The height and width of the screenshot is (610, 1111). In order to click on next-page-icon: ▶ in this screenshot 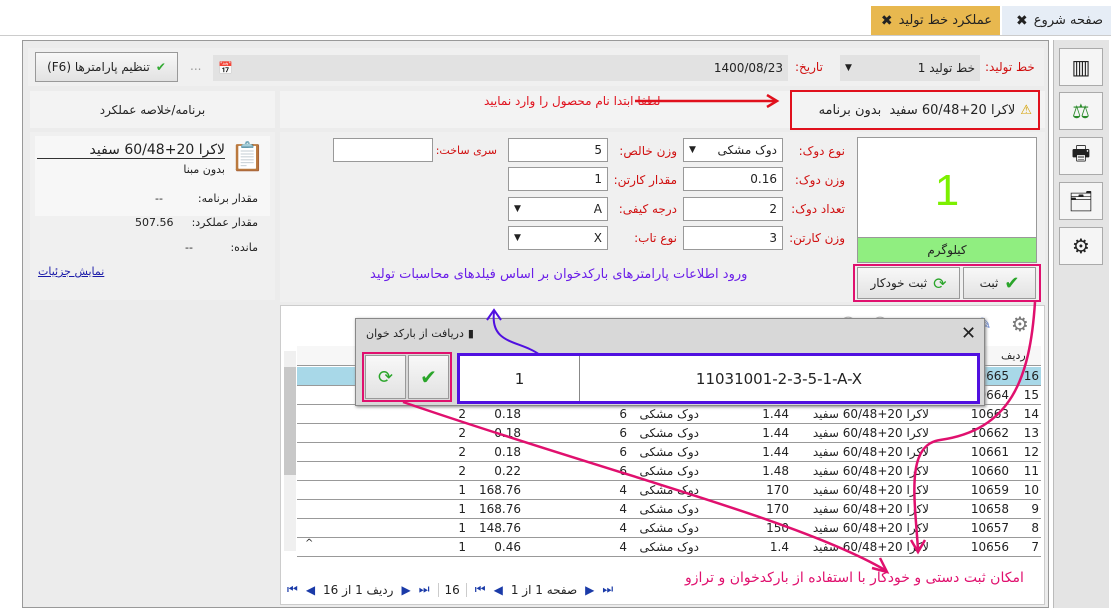, I will do `click(589, 590)`.